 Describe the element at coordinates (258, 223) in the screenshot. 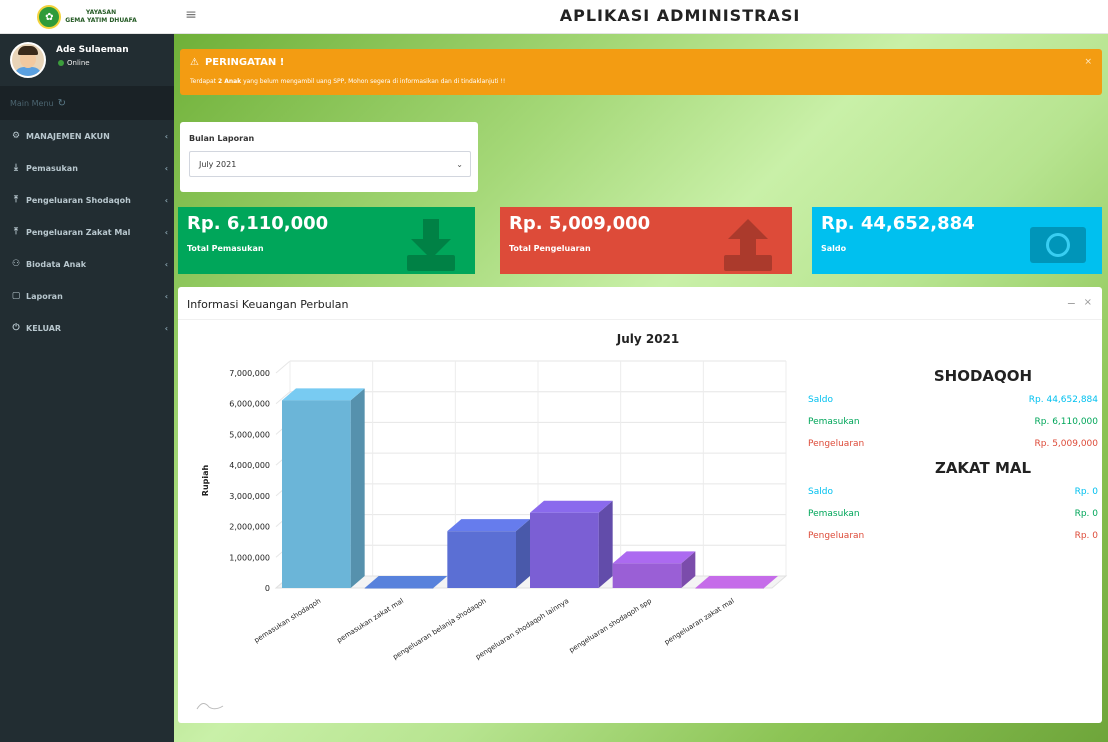

I see `stat-value: Rp. 6,110,000` at that location.